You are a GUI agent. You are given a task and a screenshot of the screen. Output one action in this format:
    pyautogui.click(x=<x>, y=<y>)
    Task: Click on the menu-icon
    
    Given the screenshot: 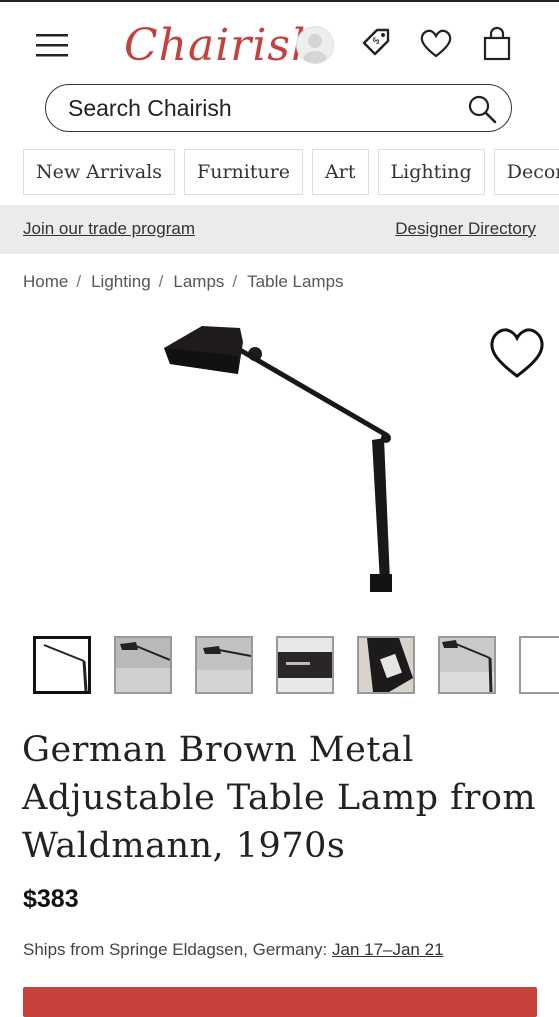 What is the action you would take?
    pyautogui.click(x=52, y=45)
    